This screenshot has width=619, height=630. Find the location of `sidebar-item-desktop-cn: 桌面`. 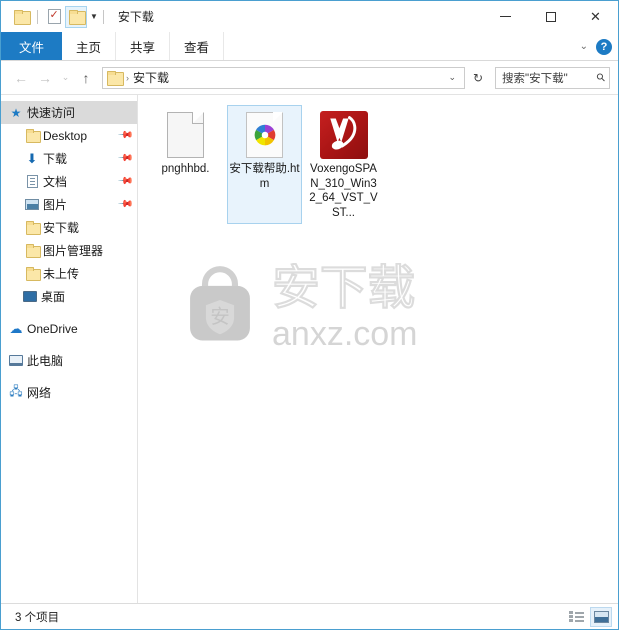

sidebar-item-desktop-cn: 桌面 is located at coordinates (69, 296).